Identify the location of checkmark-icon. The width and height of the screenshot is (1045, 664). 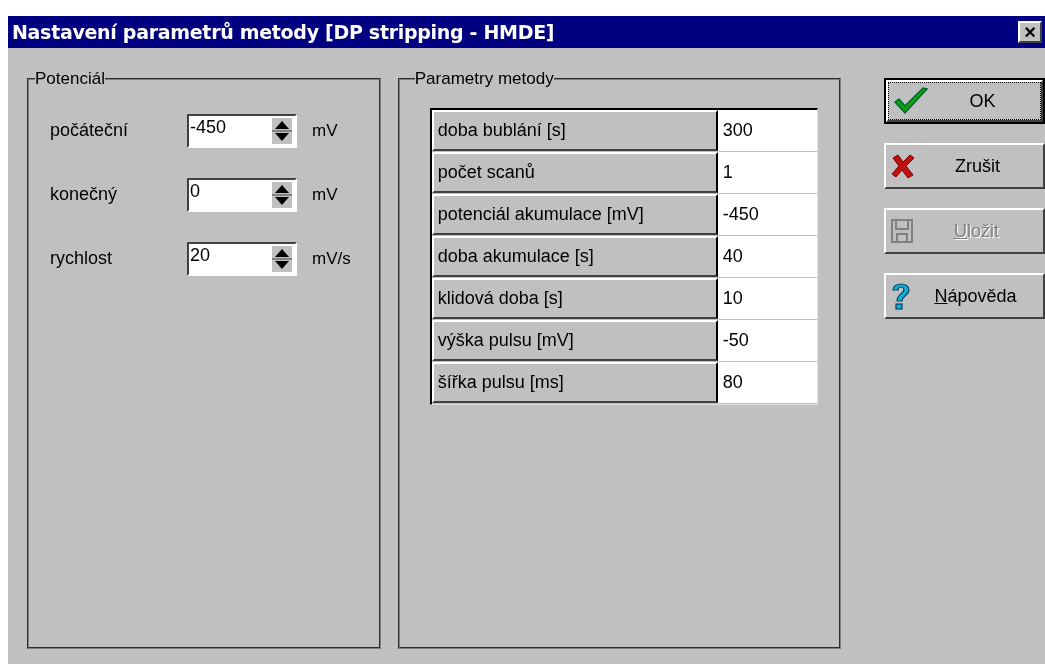
(911, 101).